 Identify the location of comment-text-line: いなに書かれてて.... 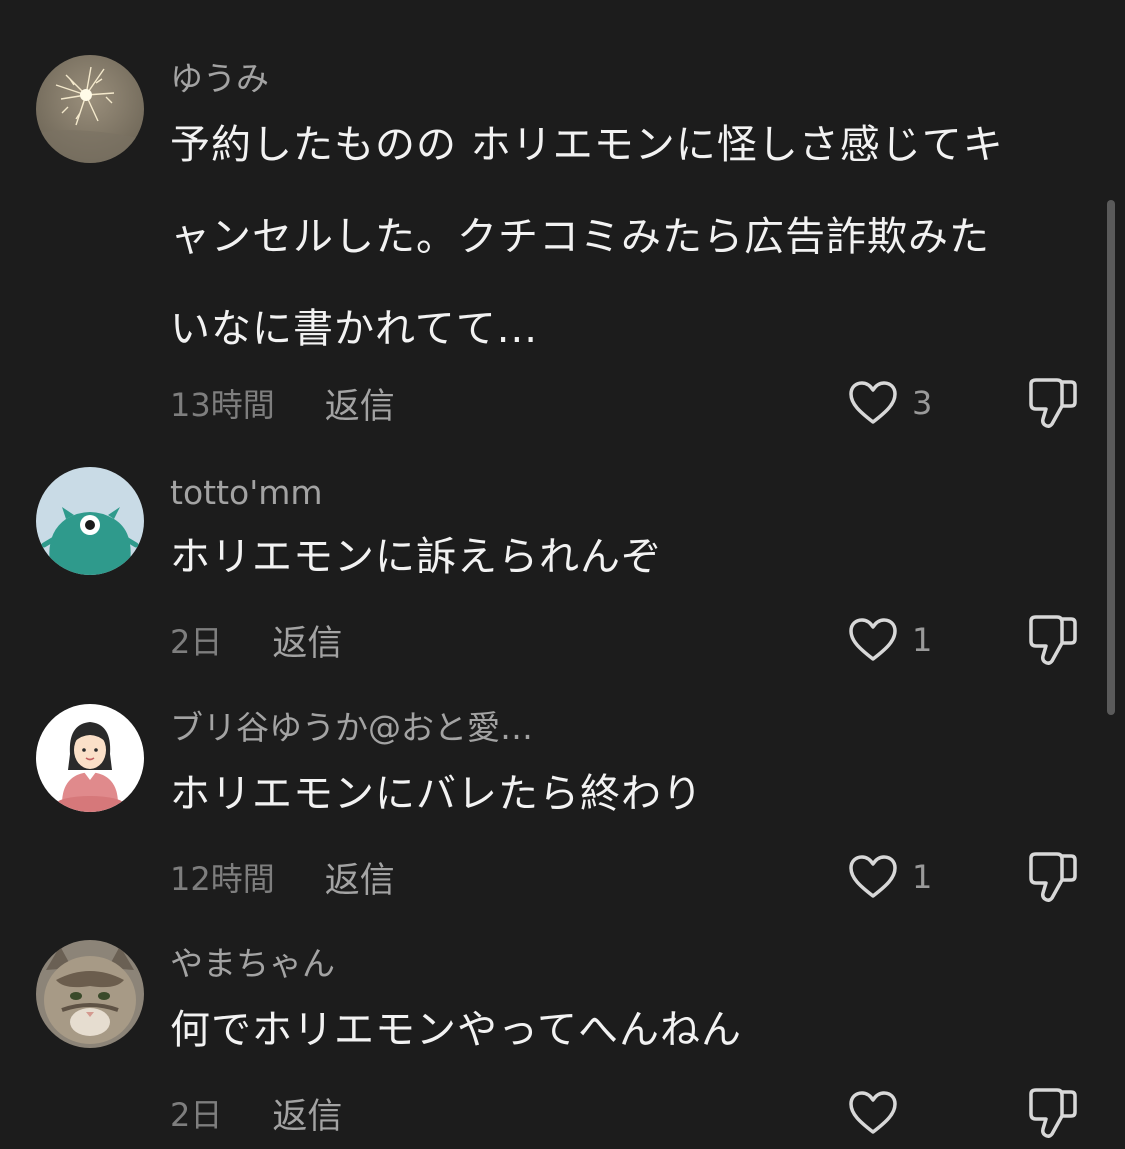
(354, 329).